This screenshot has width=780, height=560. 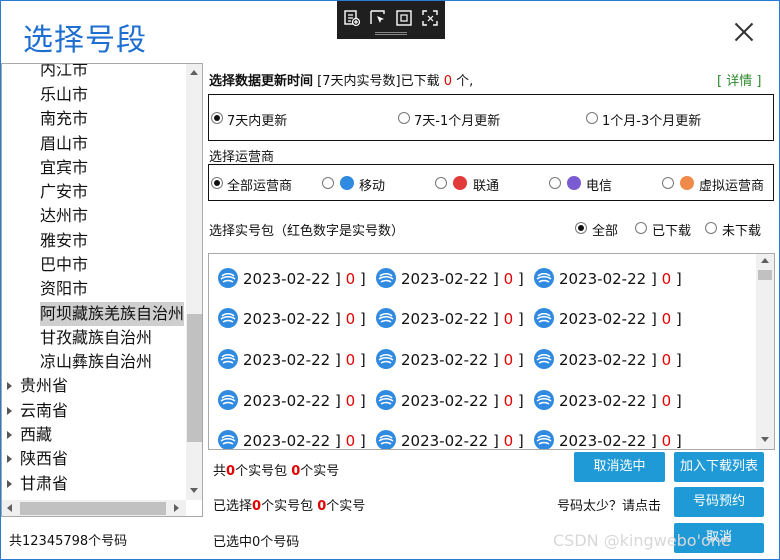 What do you see at coordinates (668, 183) in the screenshot?
I see `radio-virtual` at bounding box center [668, 183].